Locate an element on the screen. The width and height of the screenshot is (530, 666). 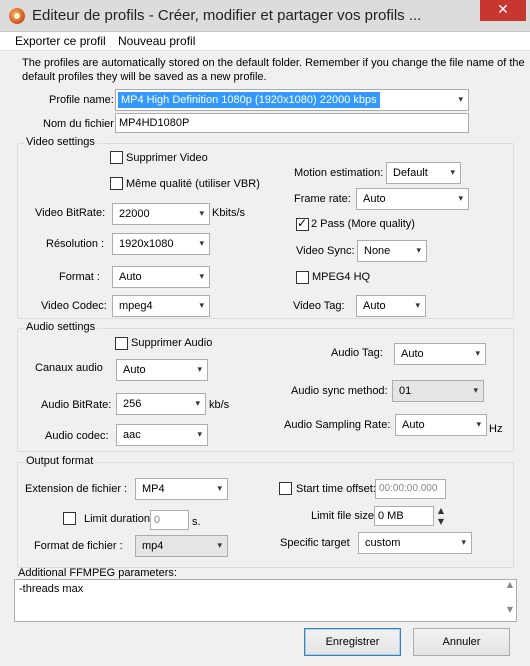
menu-new-profile: Nouveau profil is located at coordinates (156, 41).